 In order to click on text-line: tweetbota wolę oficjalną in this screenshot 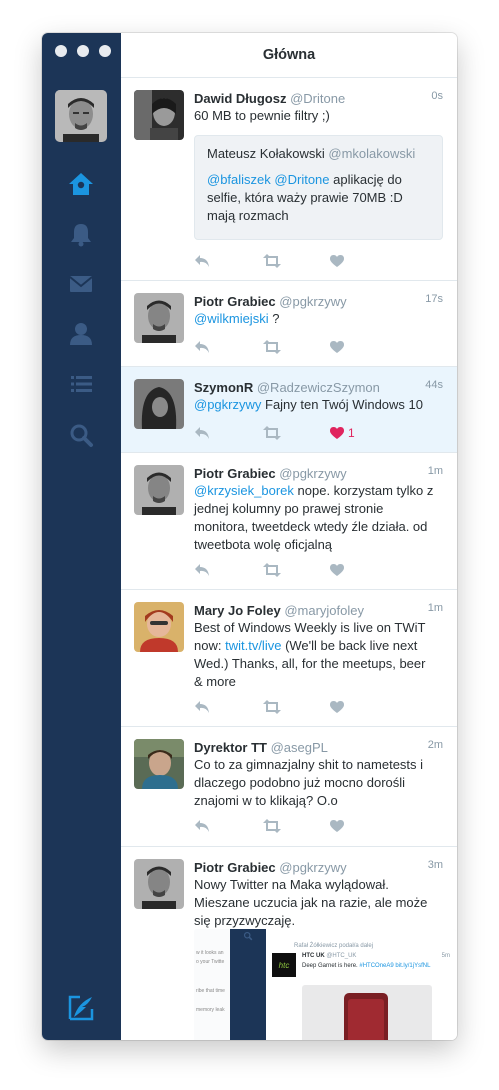, I will do `click(263, 544)`.